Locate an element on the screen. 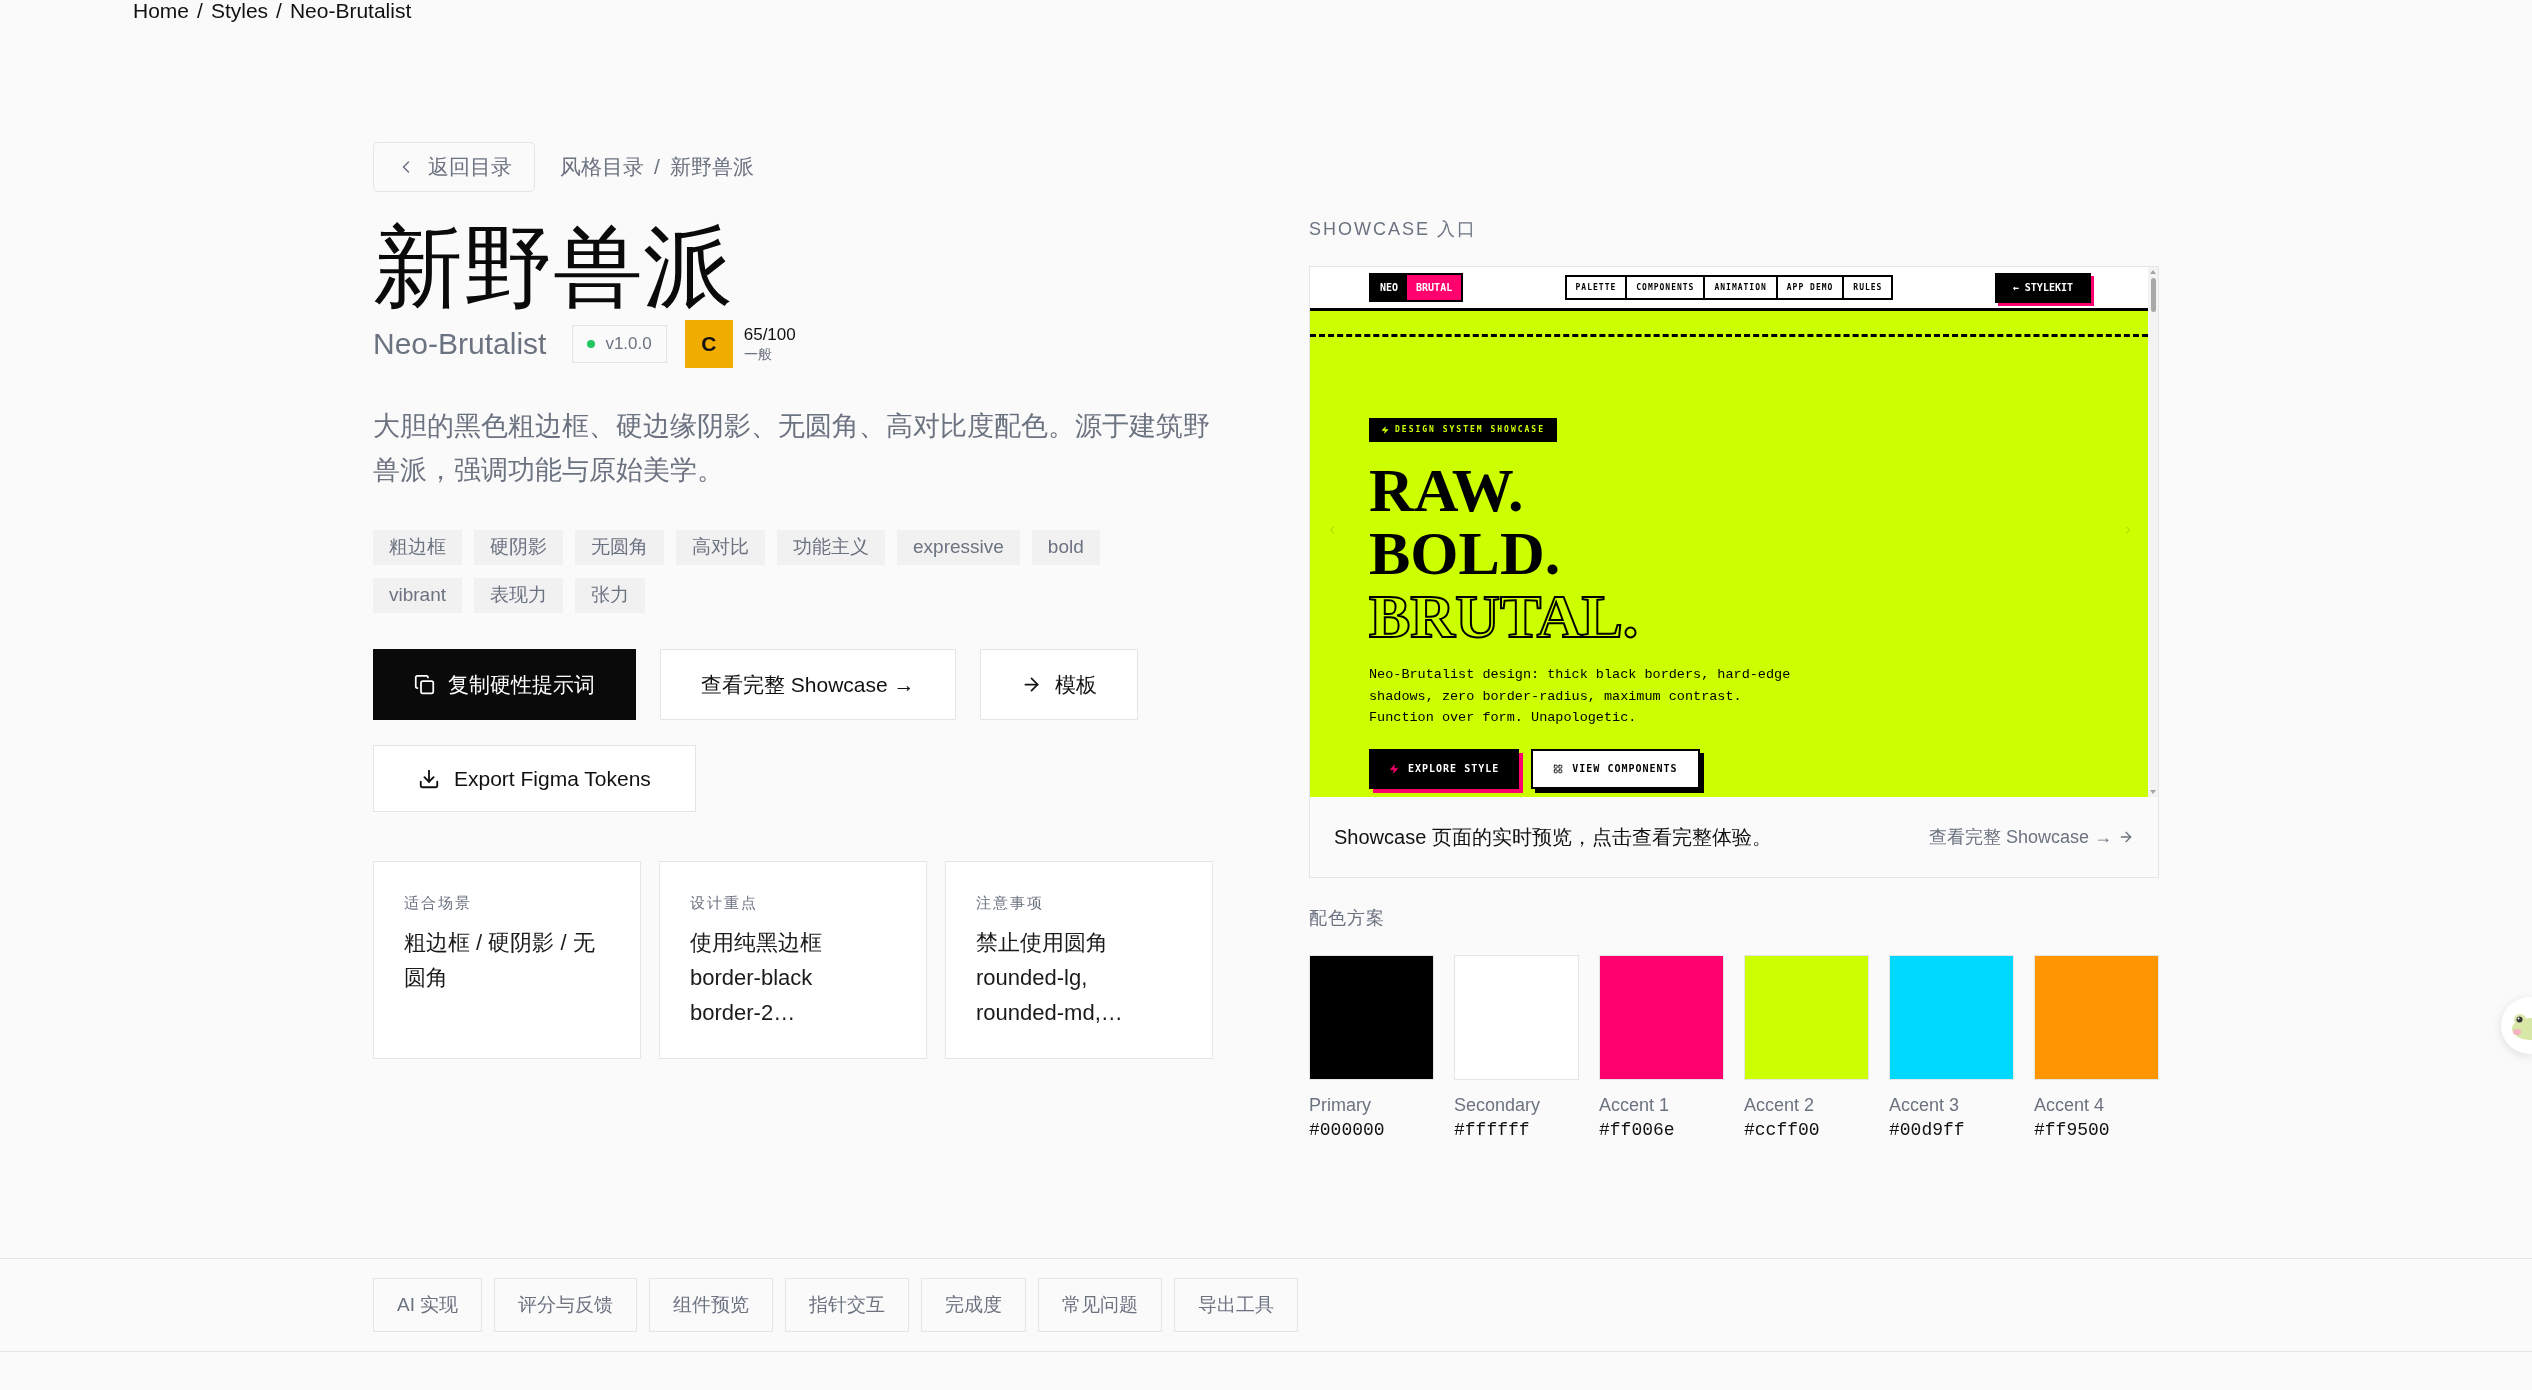  color-name: Accent 1 is located at coordinates (1634, 1105).